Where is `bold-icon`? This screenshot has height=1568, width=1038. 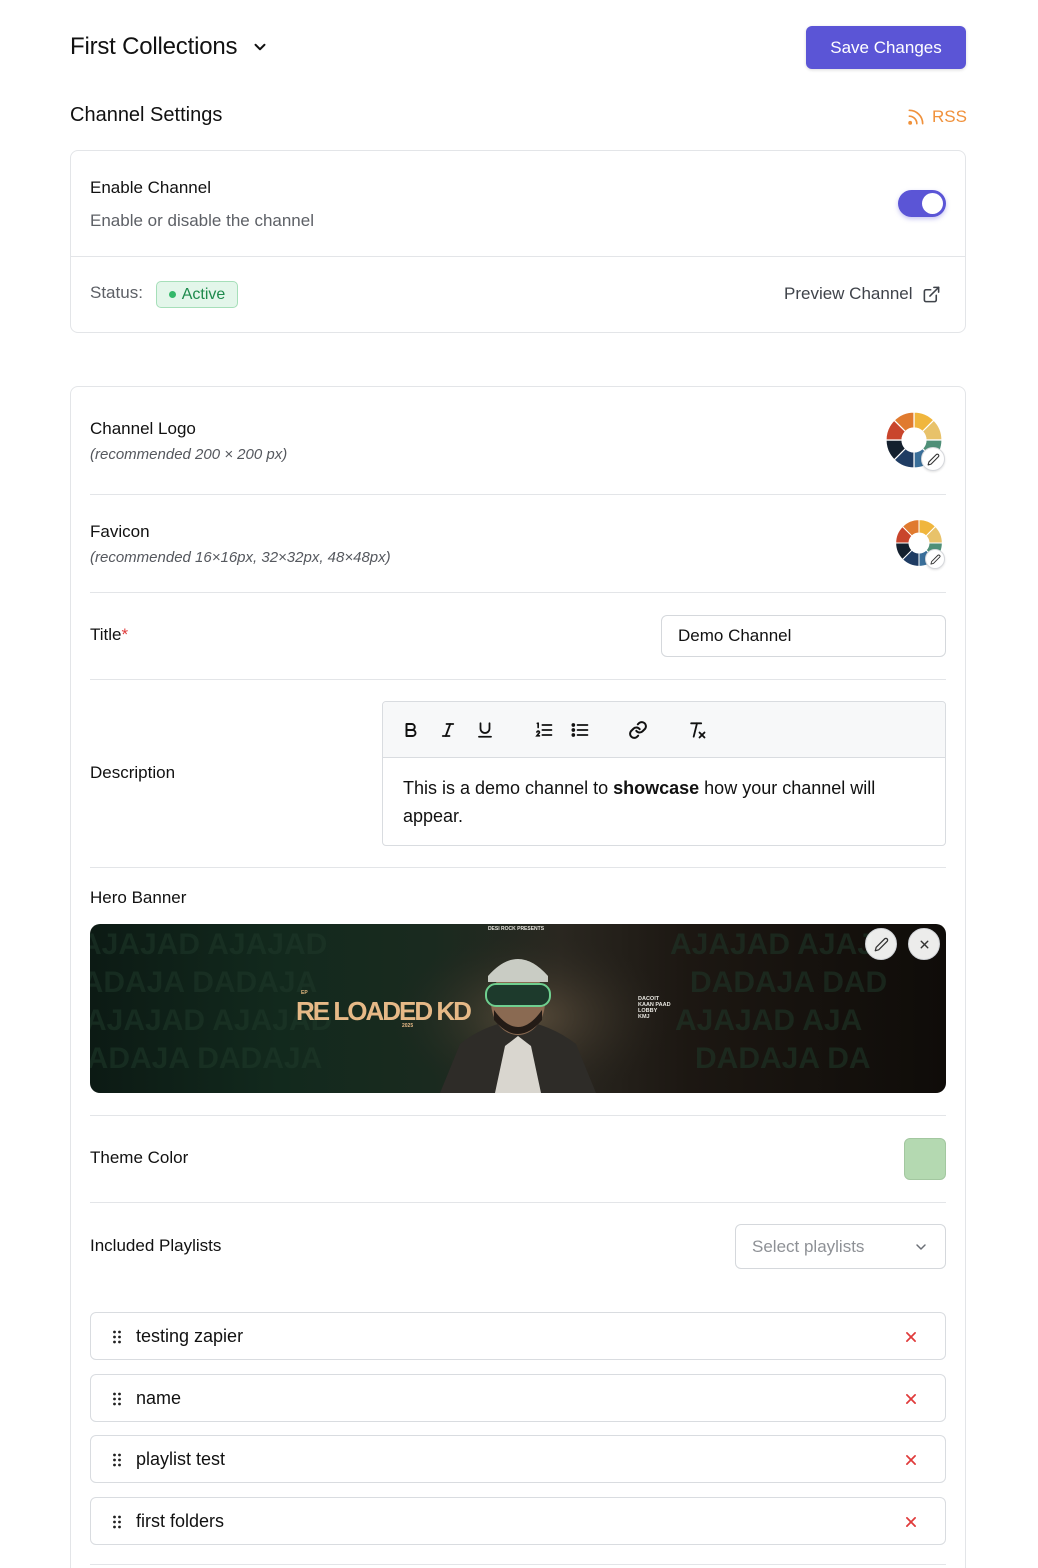
bold-icon is located at coordinates (411, 730).